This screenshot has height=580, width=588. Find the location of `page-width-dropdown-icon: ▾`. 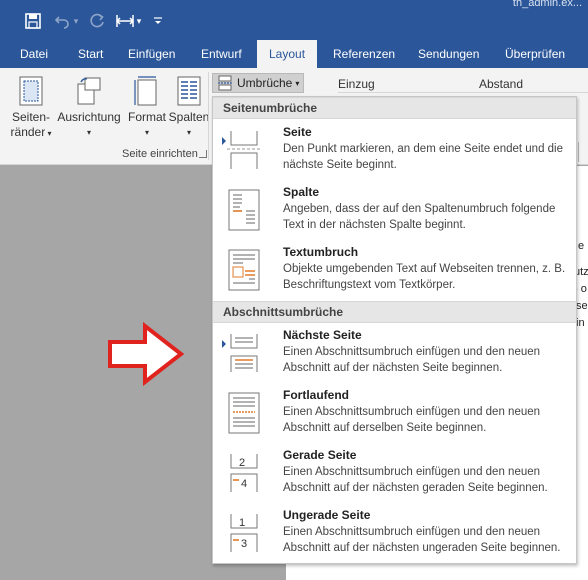

page-width-dropdown-icon: ▾ is located at coordinates (139, 21).